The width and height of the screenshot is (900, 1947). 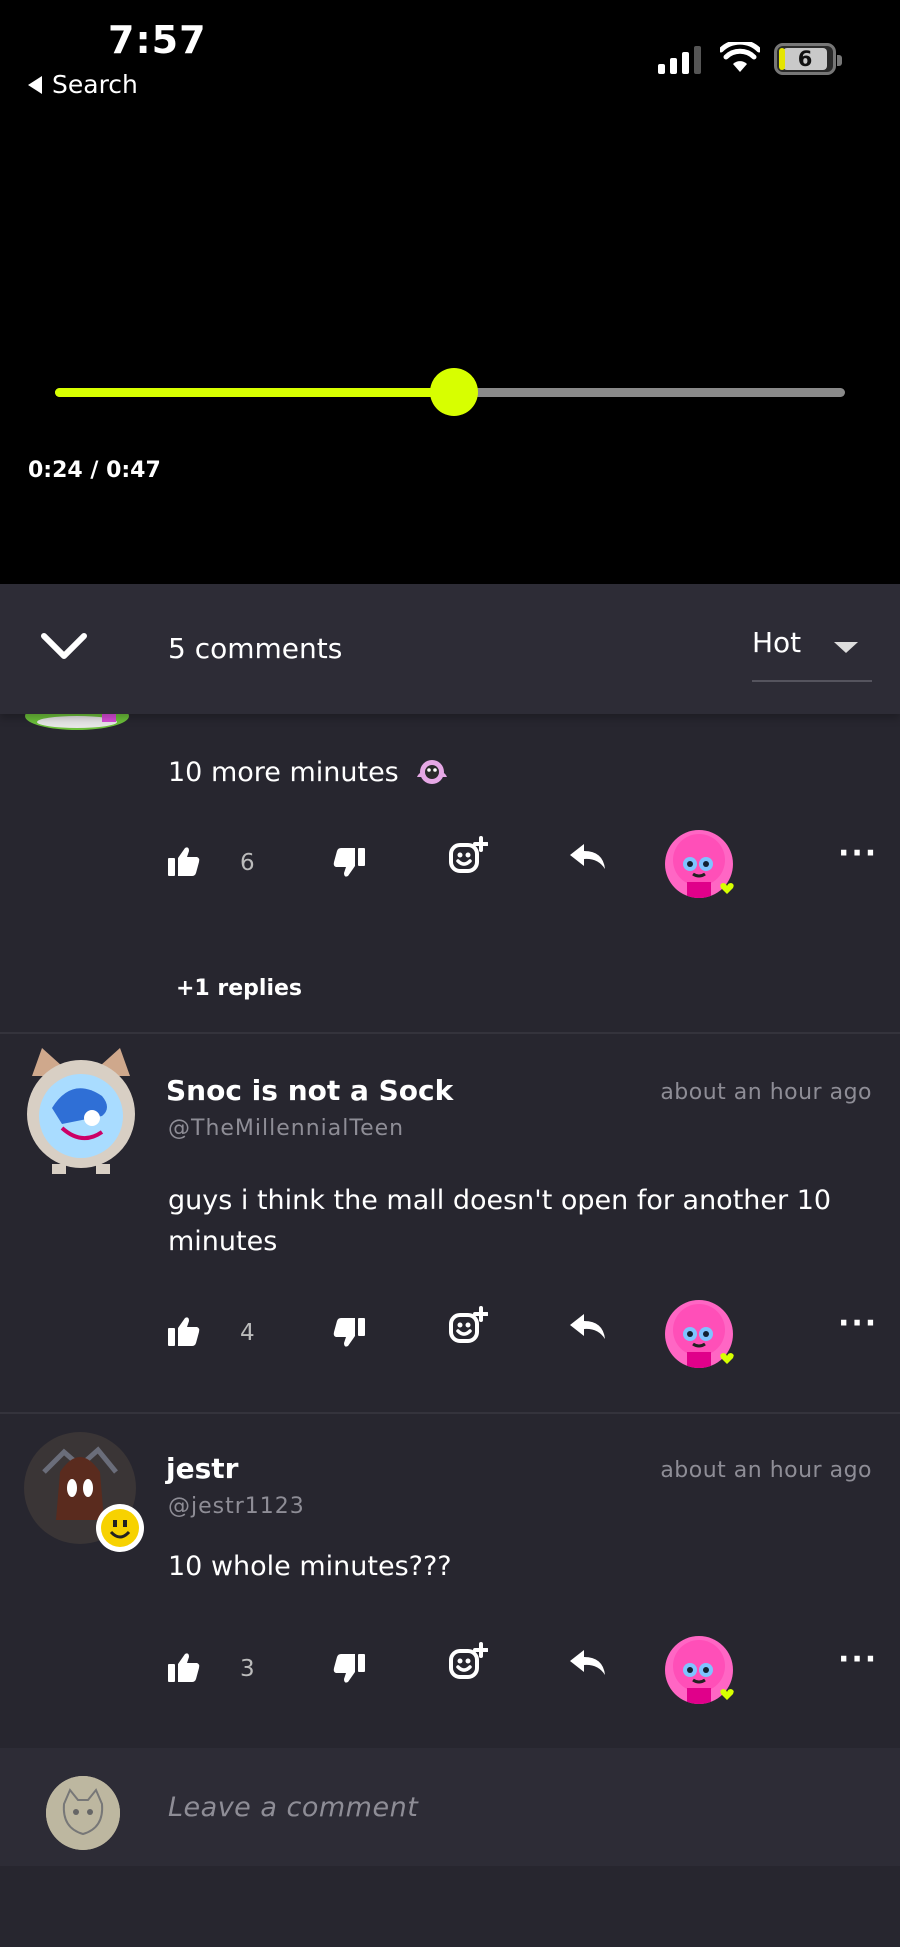 I want to click on seek-bar-progress, so click(x=254, y=392).